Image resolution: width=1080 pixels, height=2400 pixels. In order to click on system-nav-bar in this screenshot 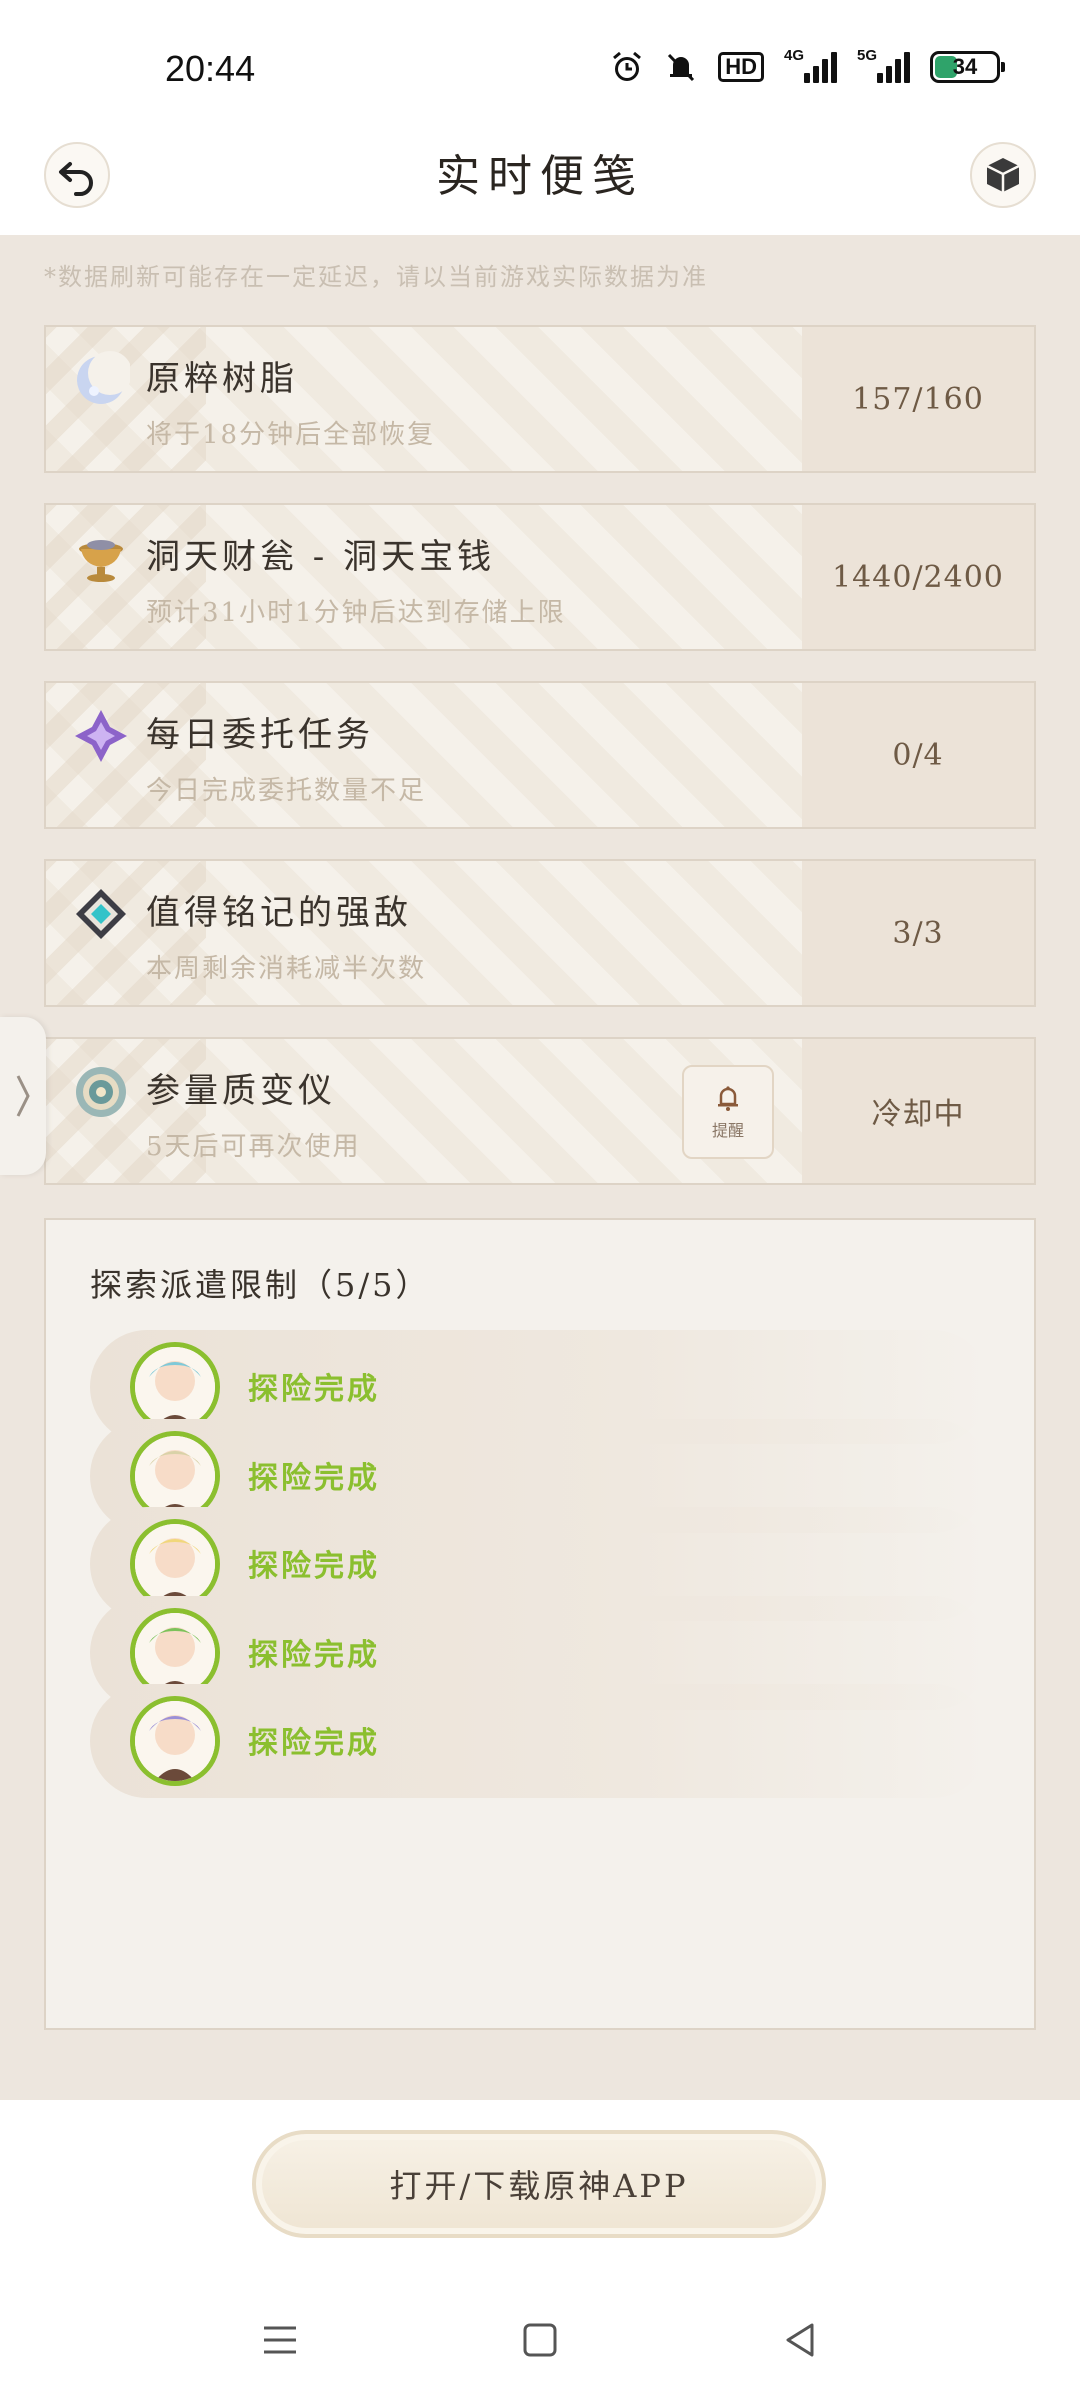, I will do `click(540, 2340)`.